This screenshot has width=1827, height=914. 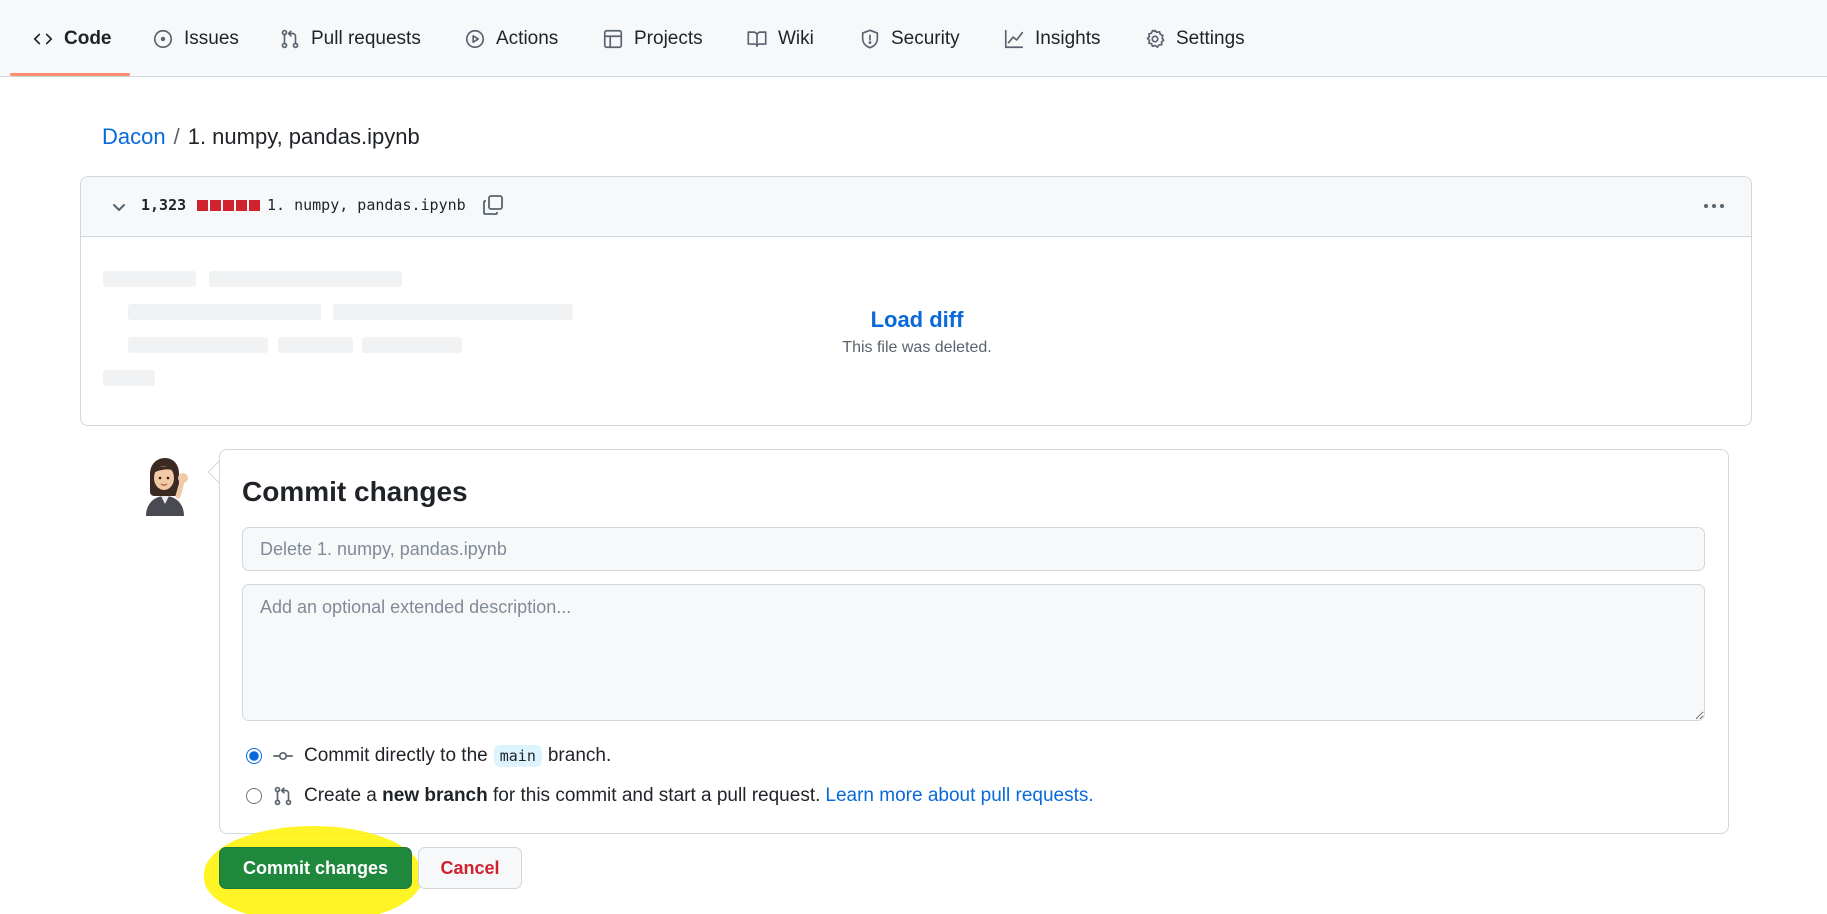 I want to click on book-icon, so click(x=757, y=38).